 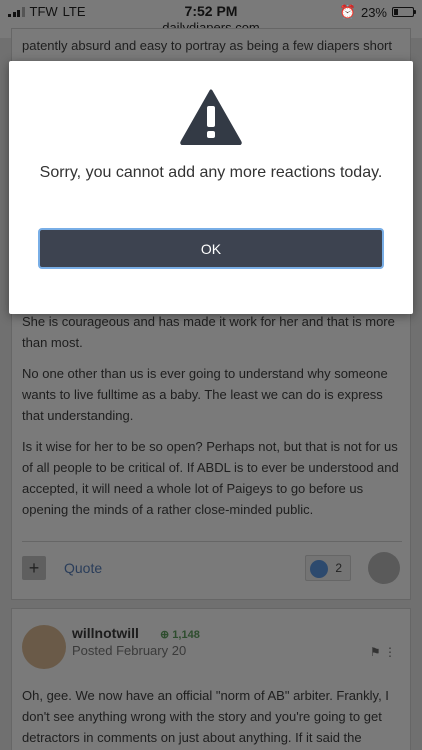 I want to click on battery-icon, so click(x=404, y=12).